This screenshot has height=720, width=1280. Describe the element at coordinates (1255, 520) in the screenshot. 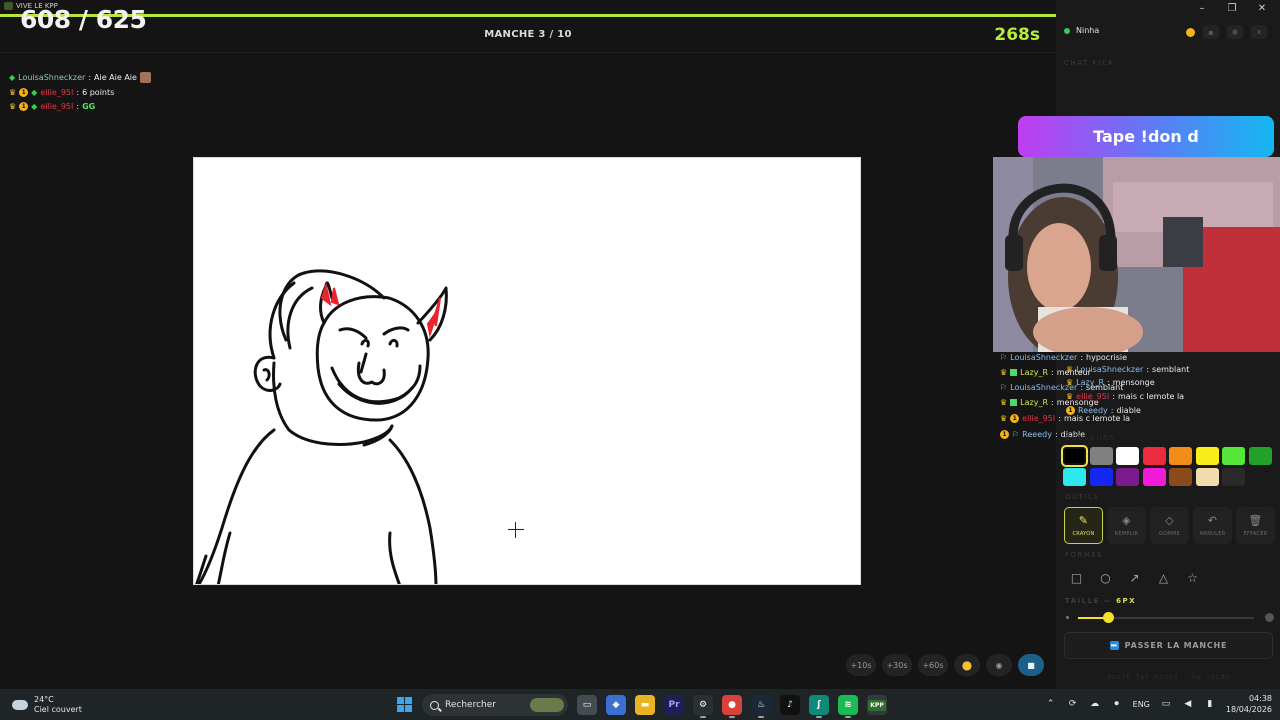

I see `trash-icon: 🗑` at that location.